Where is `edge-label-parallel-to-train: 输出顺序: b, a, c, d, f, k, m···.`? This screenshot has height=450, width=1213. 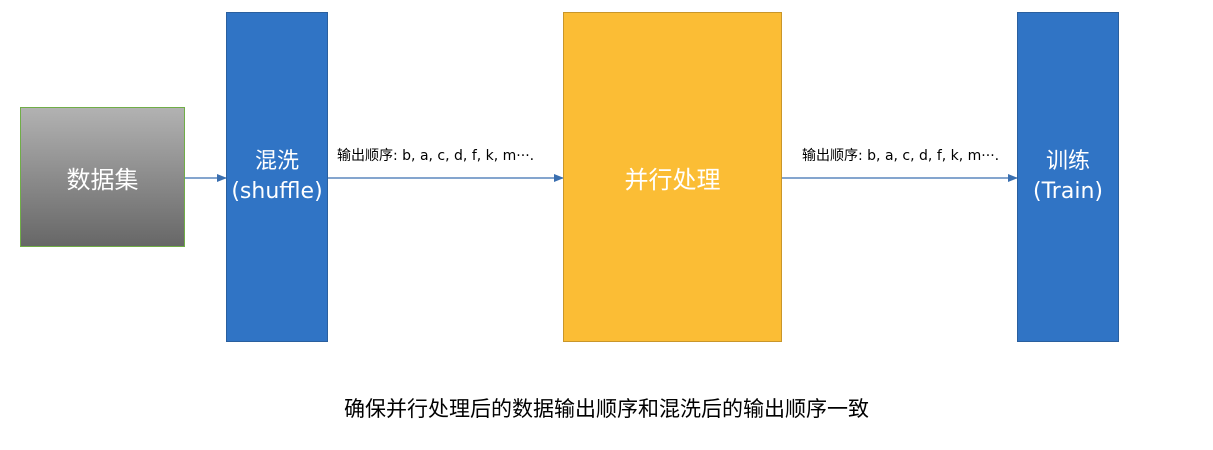 edge-label-parallel-to-train: 输出顺序: b, a, c, d, f, k, m···. is located at coordinates (901, 156).